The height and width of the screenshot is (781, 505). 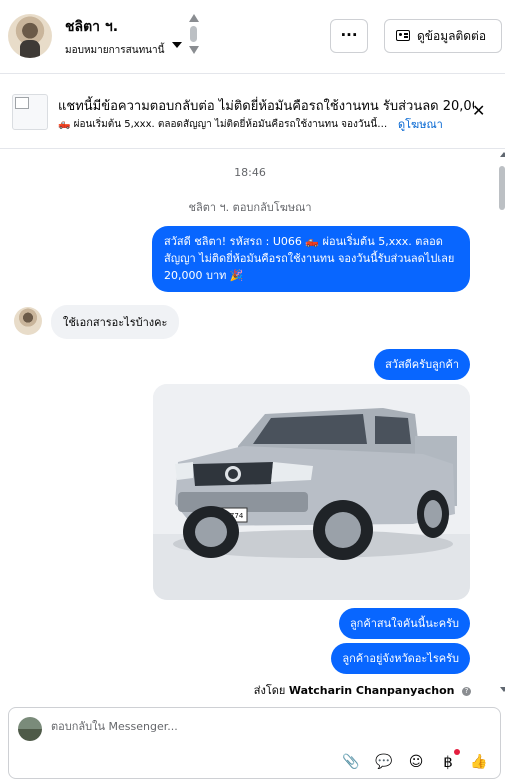 What do you see at coordinates (250, 207) in the screenshot?
I see `ad-reply-note: ชลิตา ฯ. ตอบกลับโฆษณา` at bounding box center [250, 207].